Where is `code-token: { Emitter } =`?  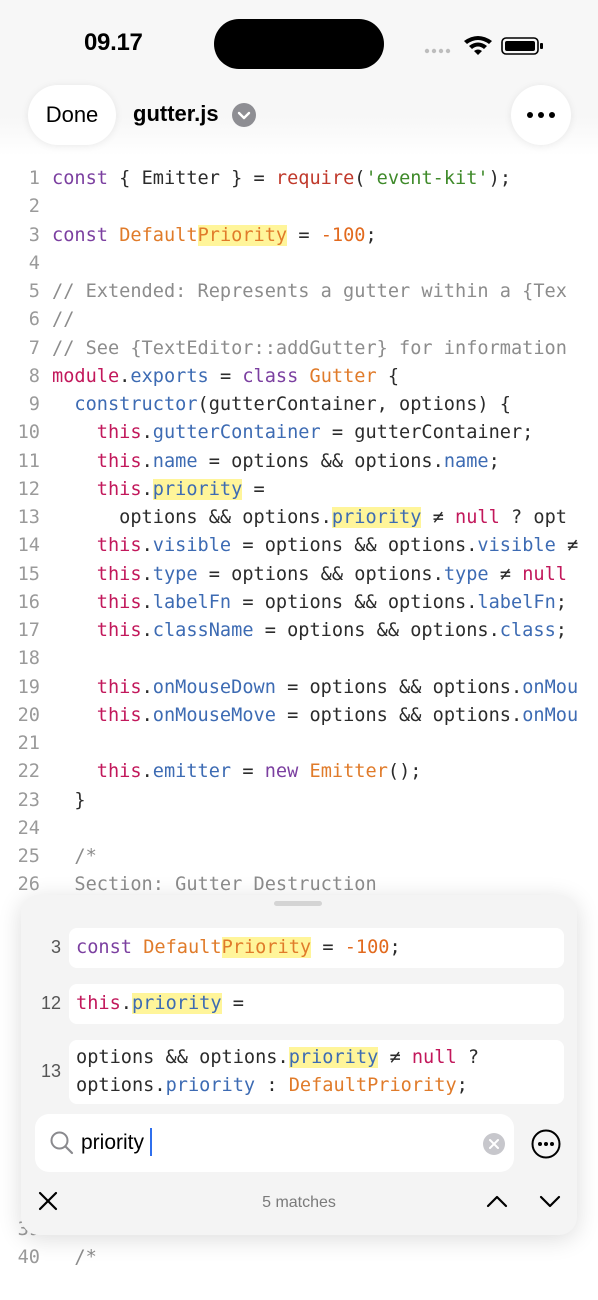
code-token: { Emitter } = is located at coordinates (191, 178).